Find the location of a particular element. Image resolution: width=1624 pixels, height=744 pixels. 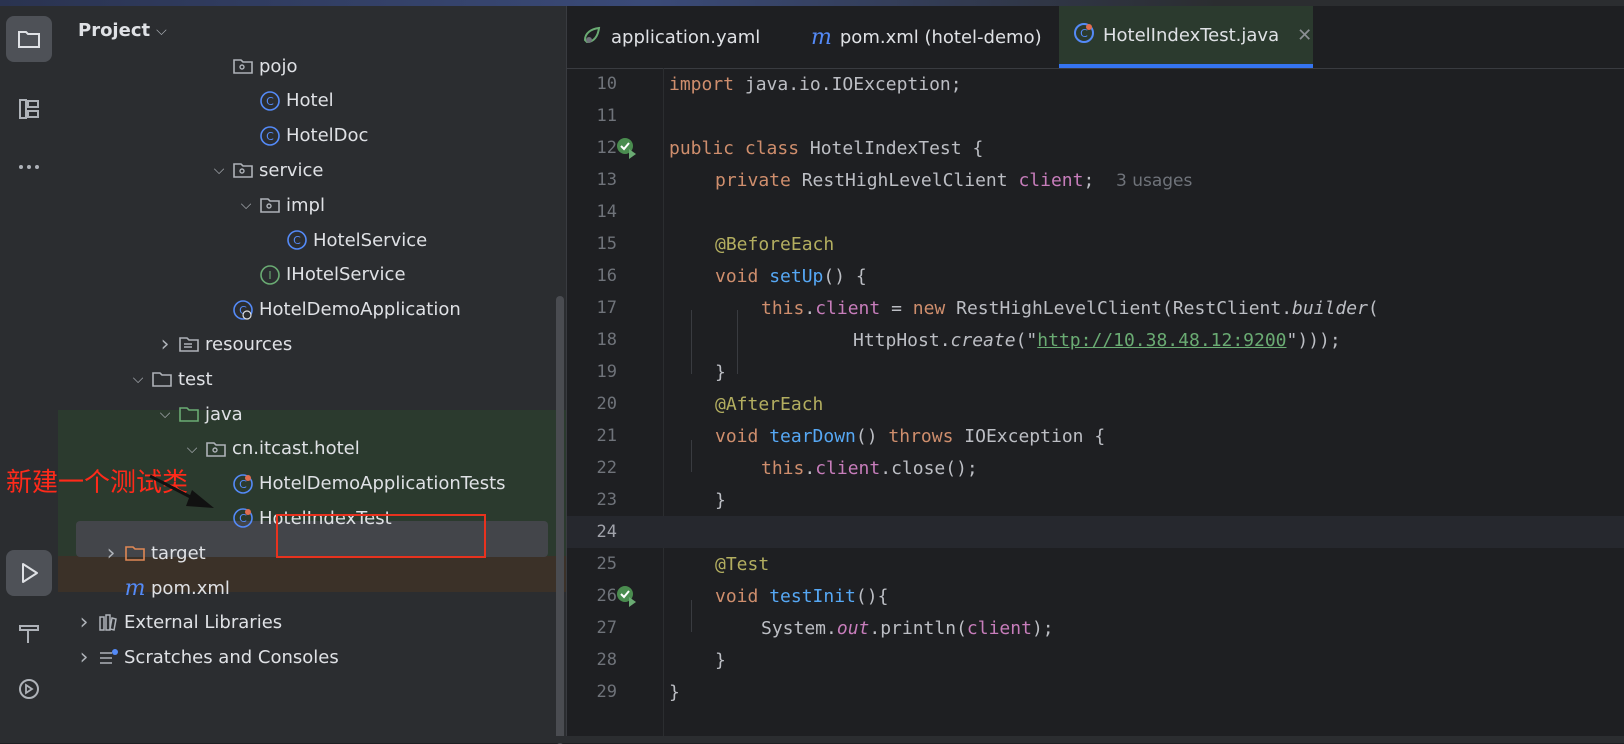

line-number: 24 is located at coordinates (606, 532).